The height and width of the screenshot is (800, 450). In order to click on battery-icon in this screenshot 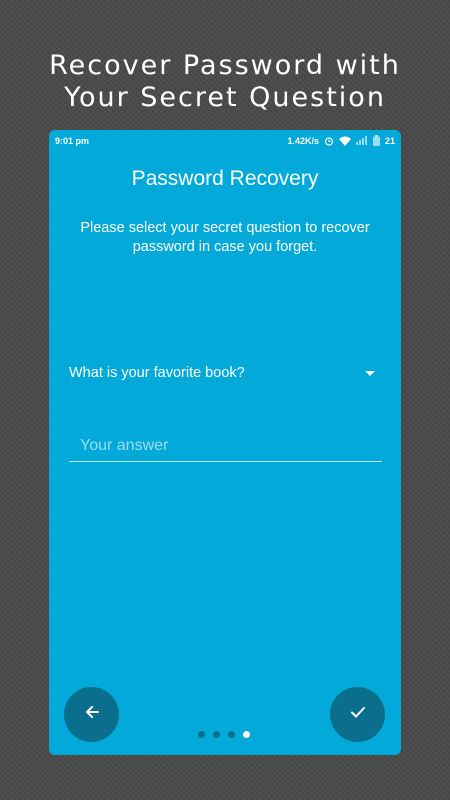, I will do `click(376, 140)`.